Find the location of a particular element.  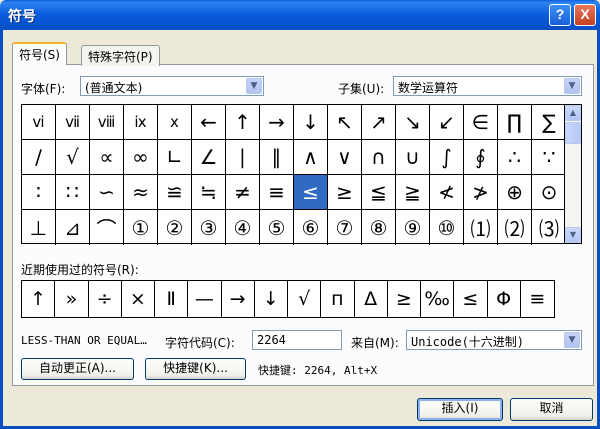

recent-symbol-cell: ≥ is located at coordinates (404, 299).